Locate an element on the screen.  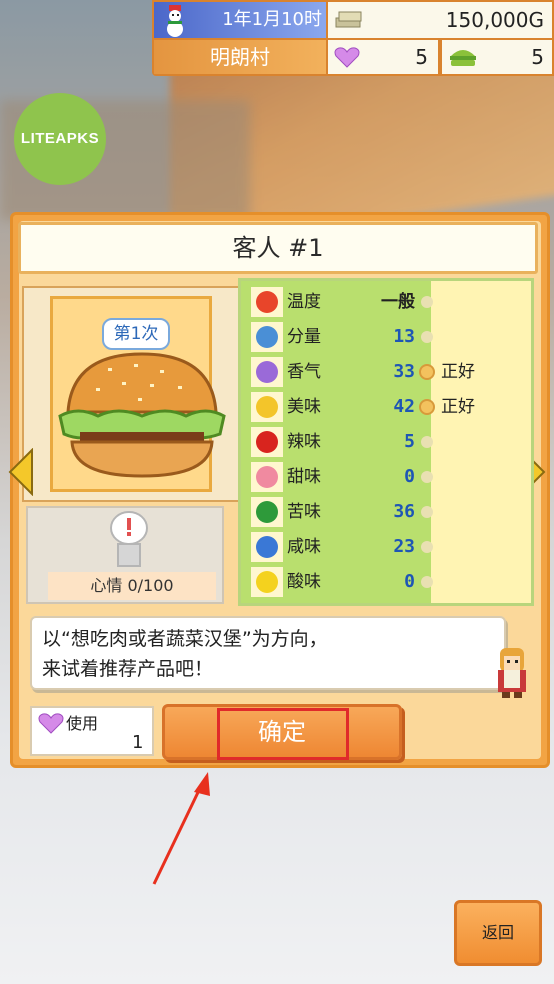
melon-icon is located at coordinates (267, 512).